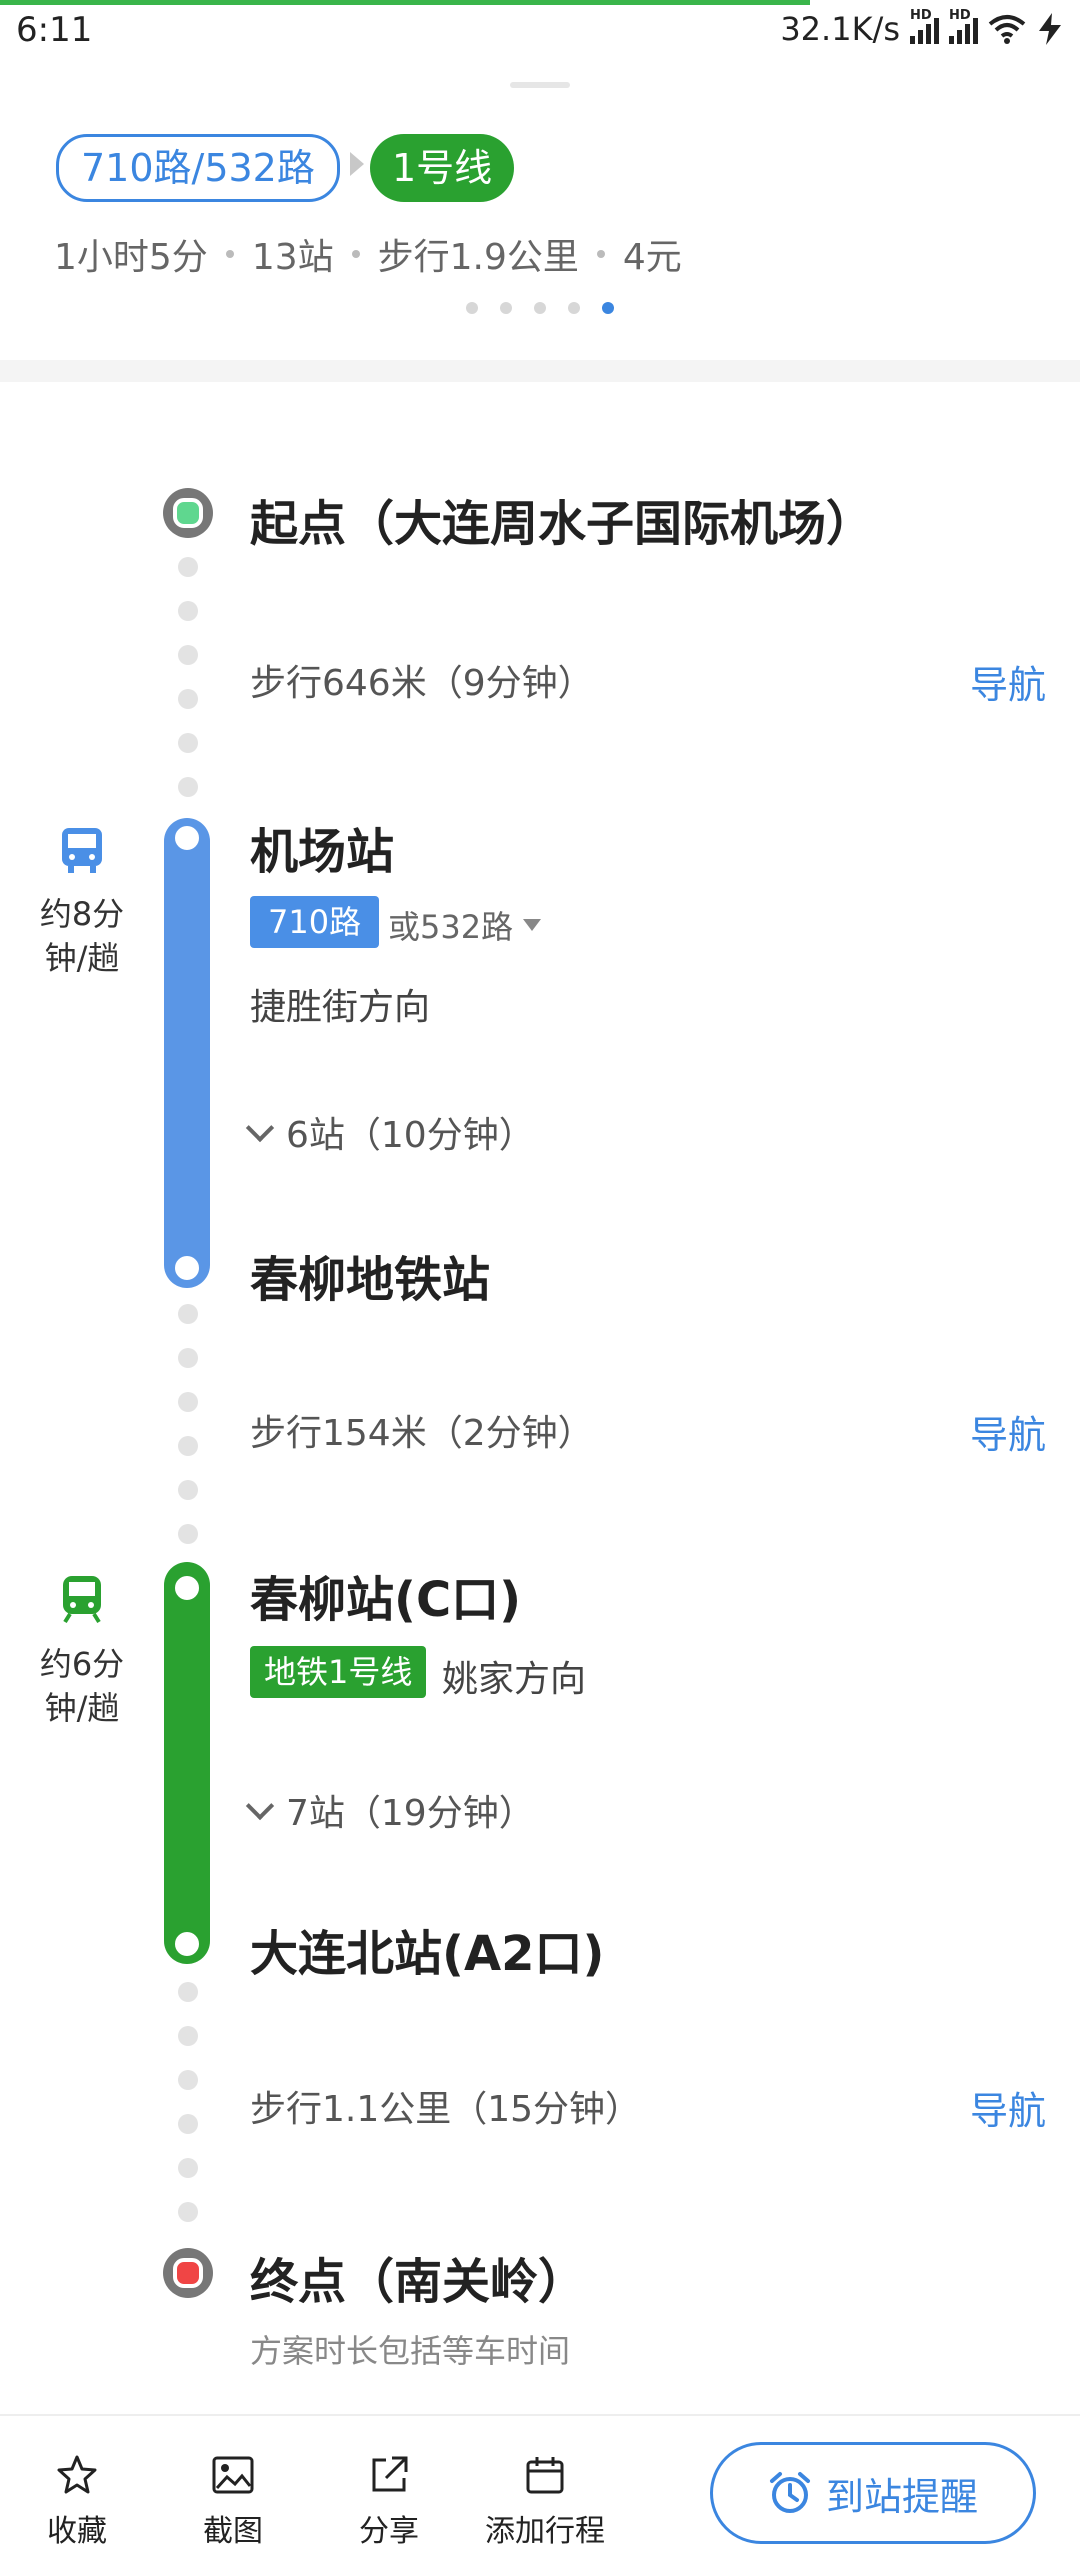 Image resolution: width=1080 pixels, height=2568 pixels. Describe the element at coordinates (1007, 29) in the screenshot. I see `wifi-icon` at that location.